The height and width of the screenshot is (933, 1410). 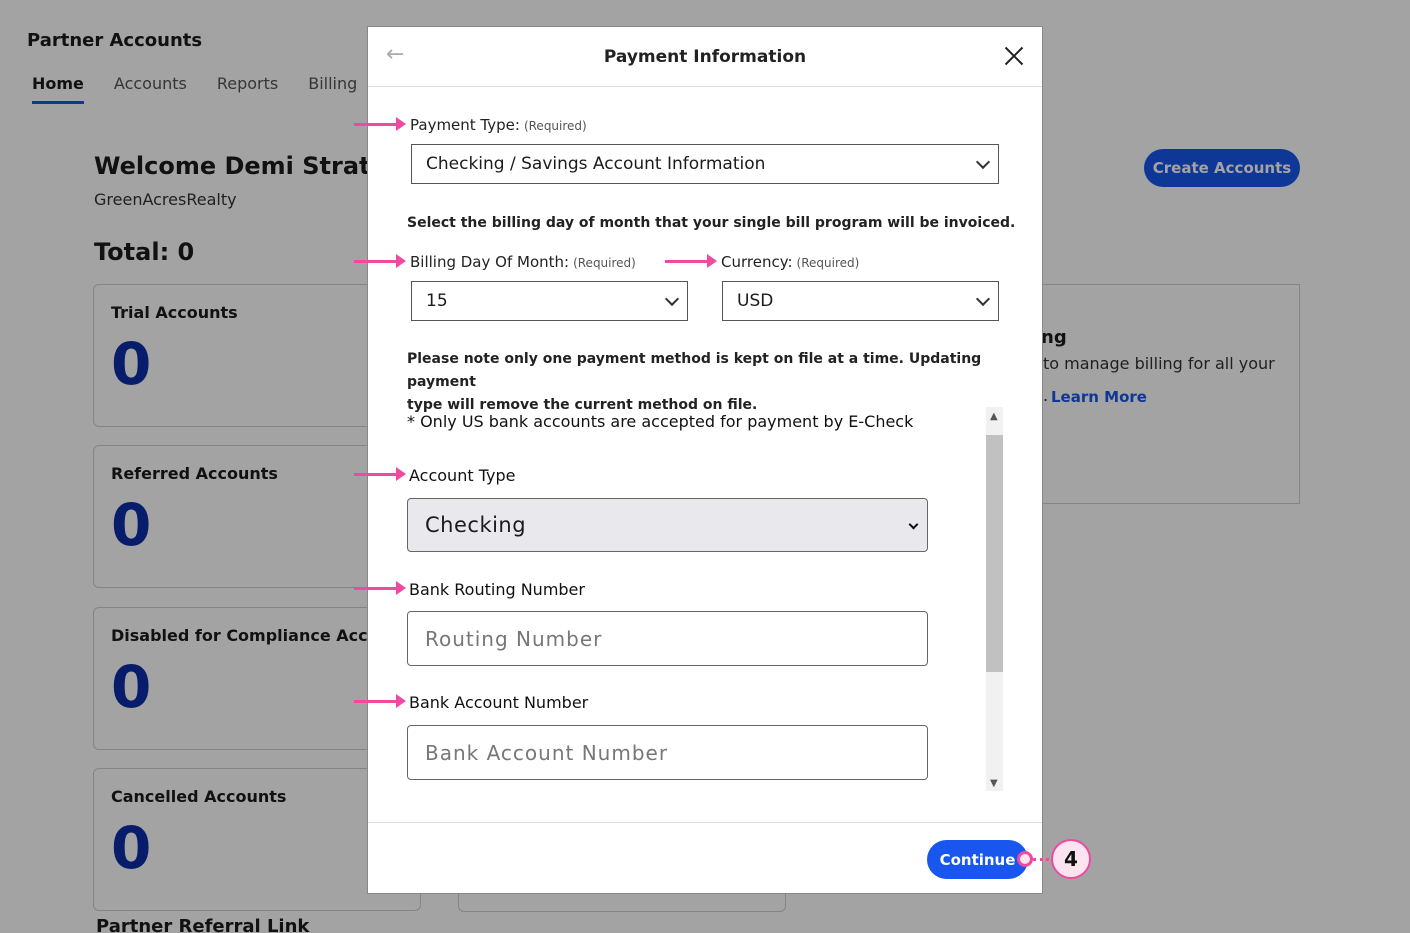 What do you see at coordinates (497, 589) in the screenshot?
I see `routing-number-label: Bank Routing Number` at bounding box center [497, 589].